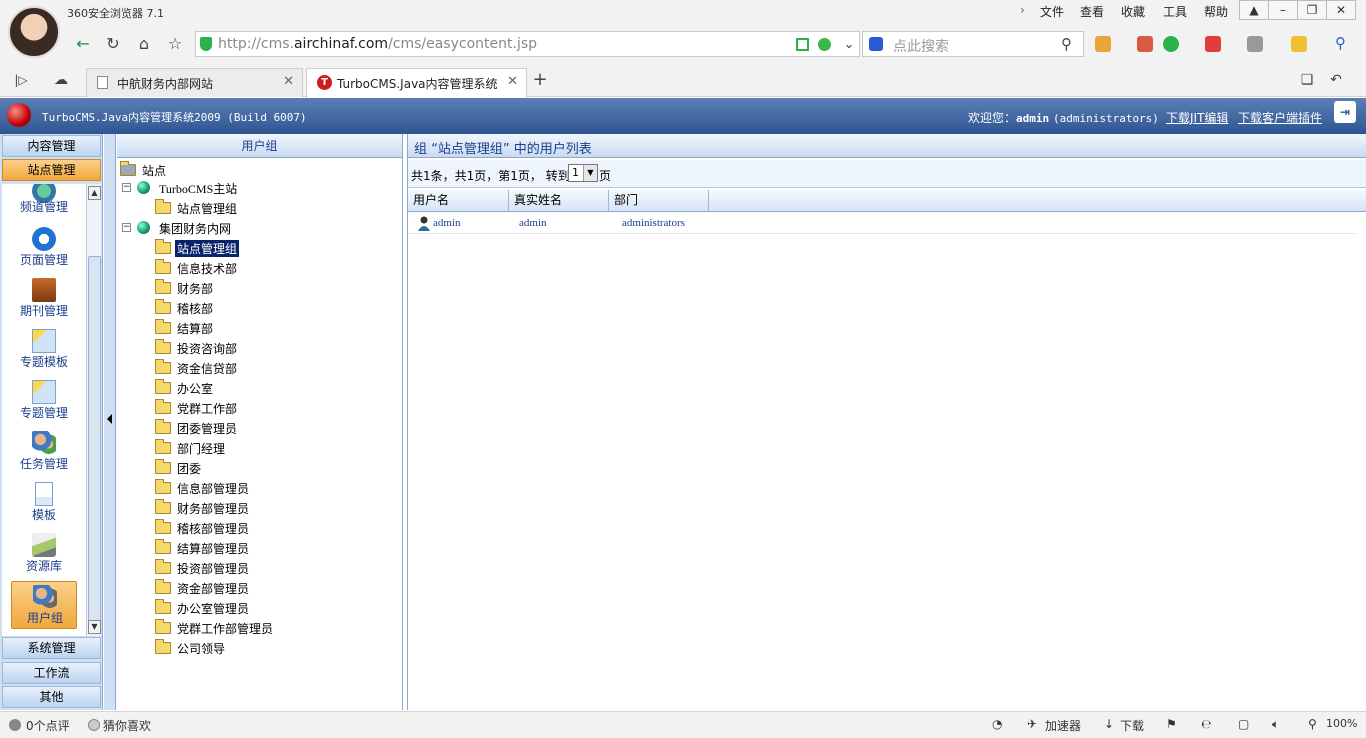  What do you see at coordinates (259, 146) in the screenshot?
I see `tree-header: 用户组` at bounding box center [259, 146].